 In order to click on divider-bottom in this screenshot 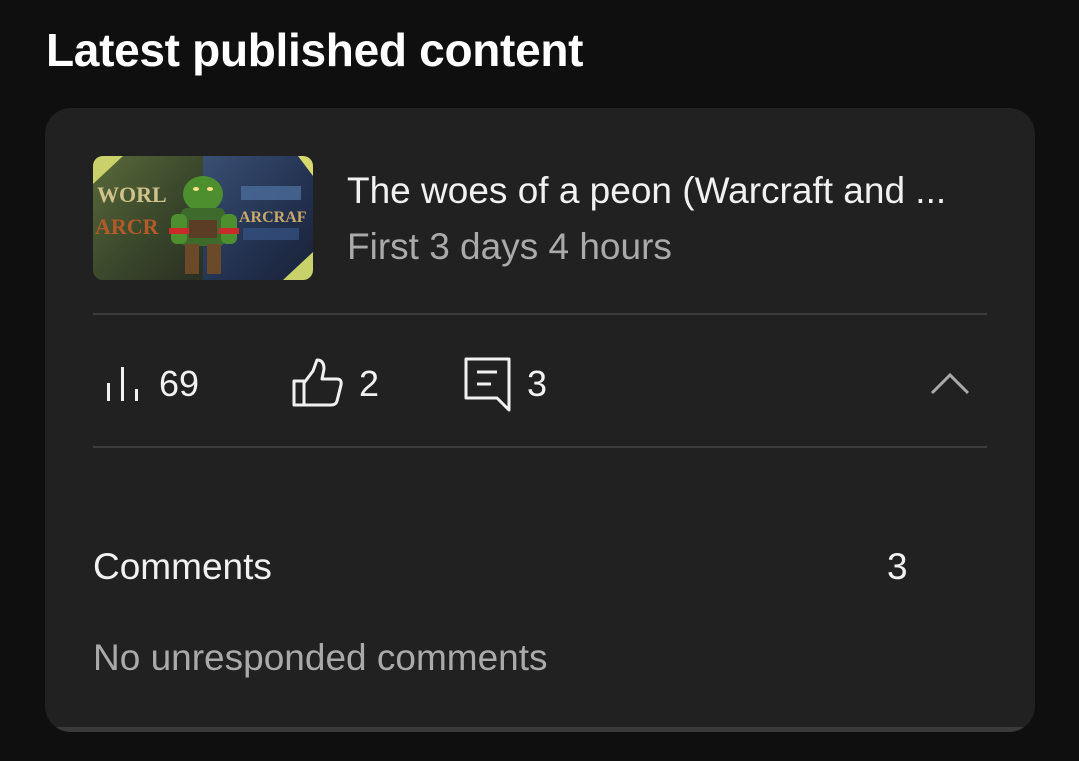, I will do `click(540, 447)`.